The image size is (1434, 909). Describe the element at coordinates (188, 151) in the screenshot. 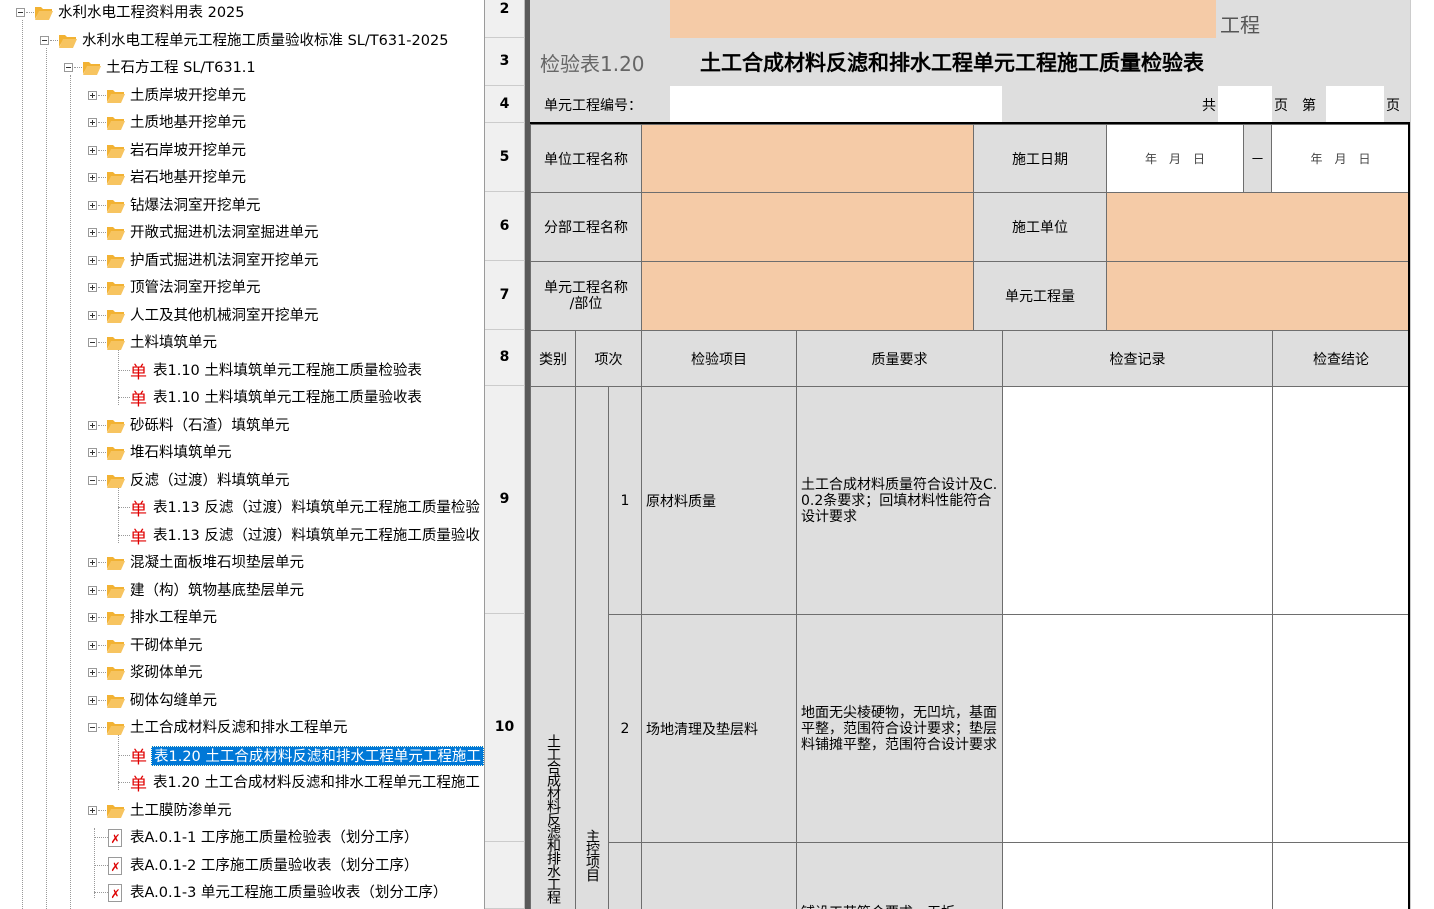

I see `tree-node-label: 岩石岸坡开挖单元` at that location.